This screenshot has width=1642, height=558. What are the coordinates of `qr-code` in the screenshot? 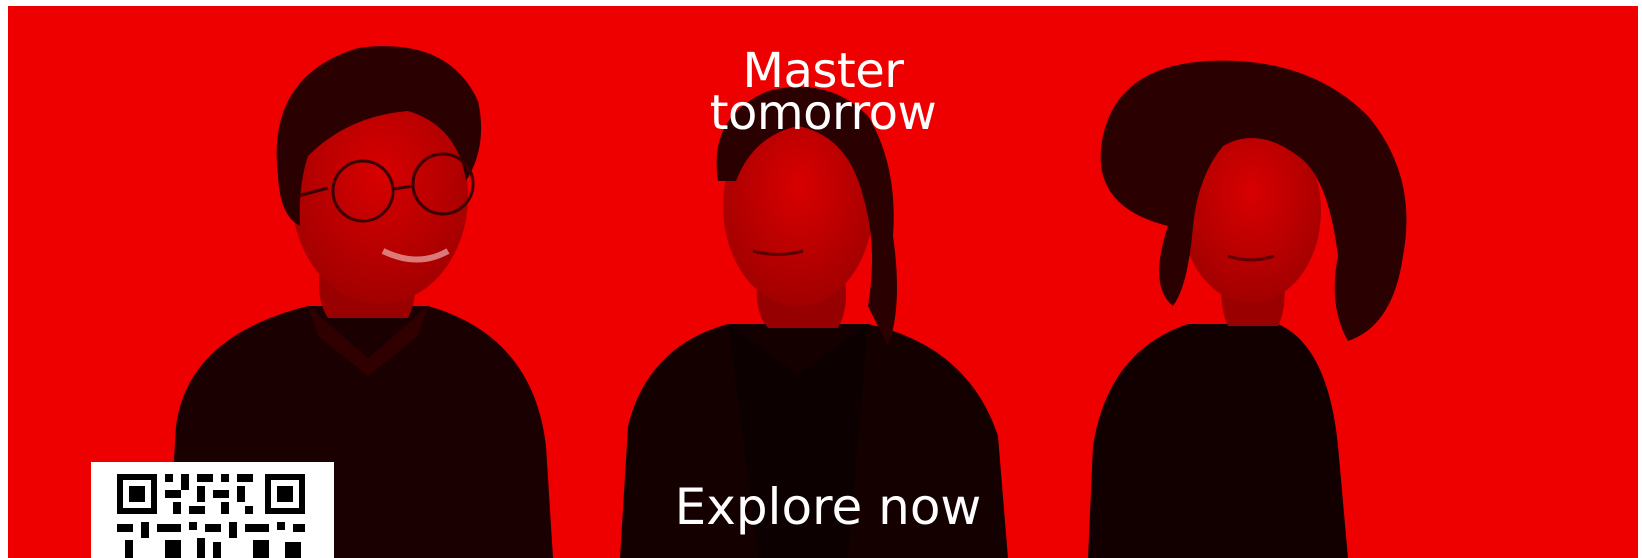 It's located at (212, 510).